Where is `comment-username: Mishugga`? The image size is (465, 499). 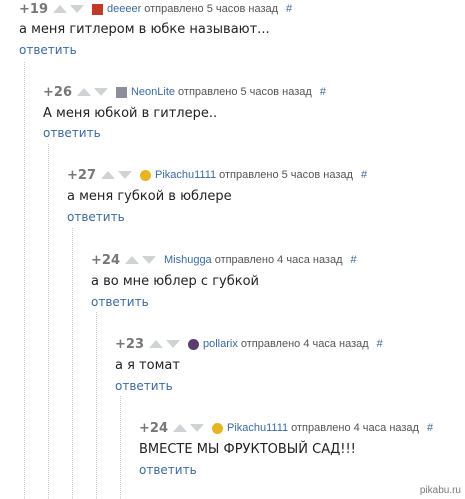 comment-username: Mishugga is located at coordinates (188, 260).